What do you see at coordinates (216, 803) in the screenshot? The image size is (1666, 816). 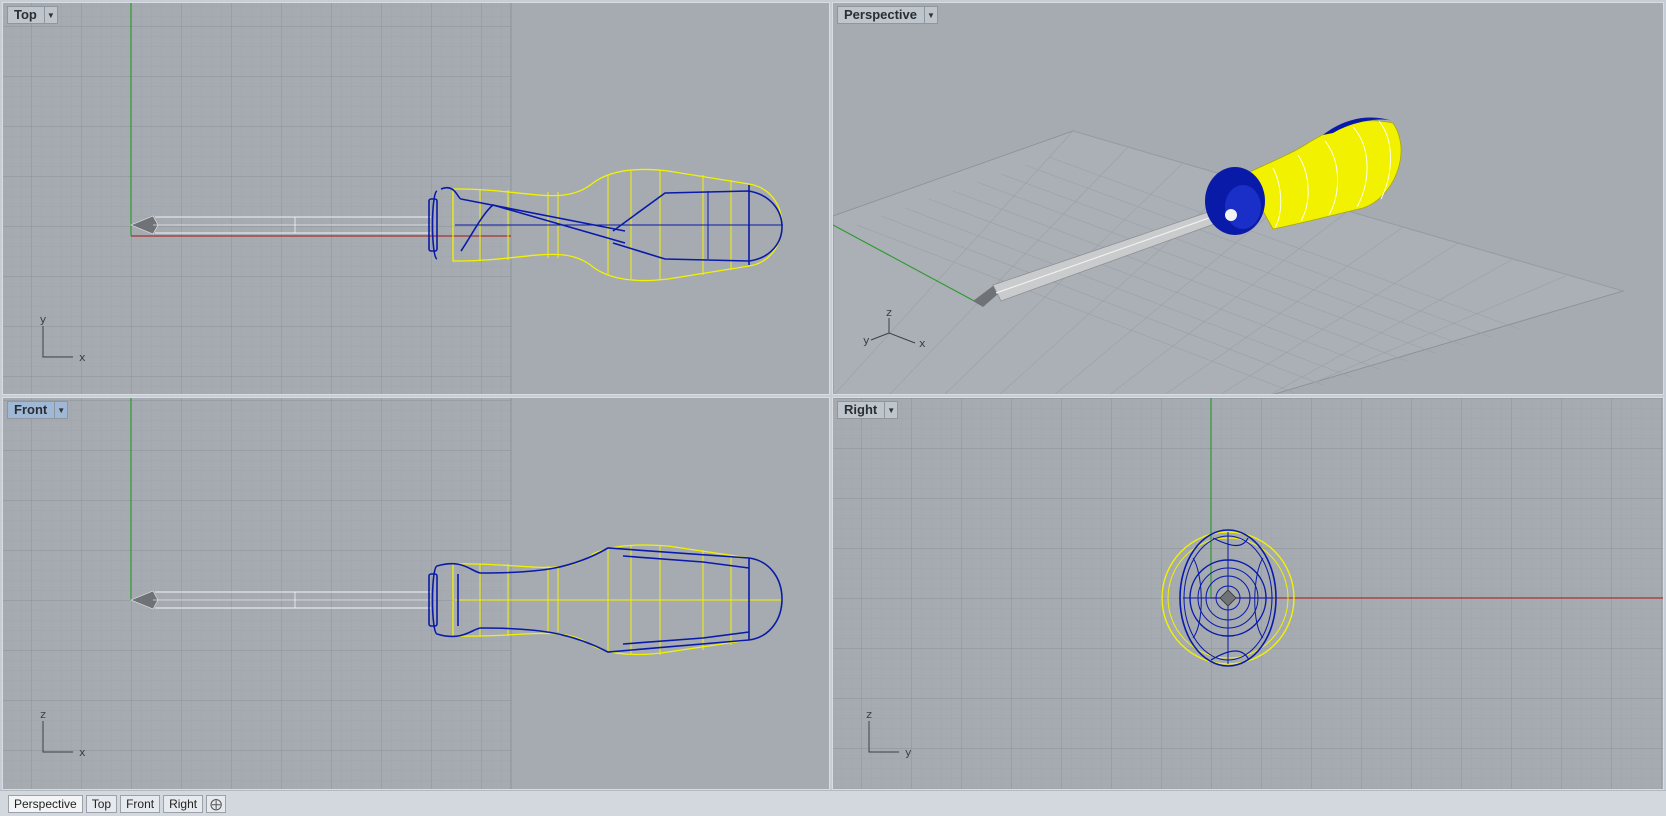 I see `add-viewport-icon: ⨁` at bounding box center [216, 803].